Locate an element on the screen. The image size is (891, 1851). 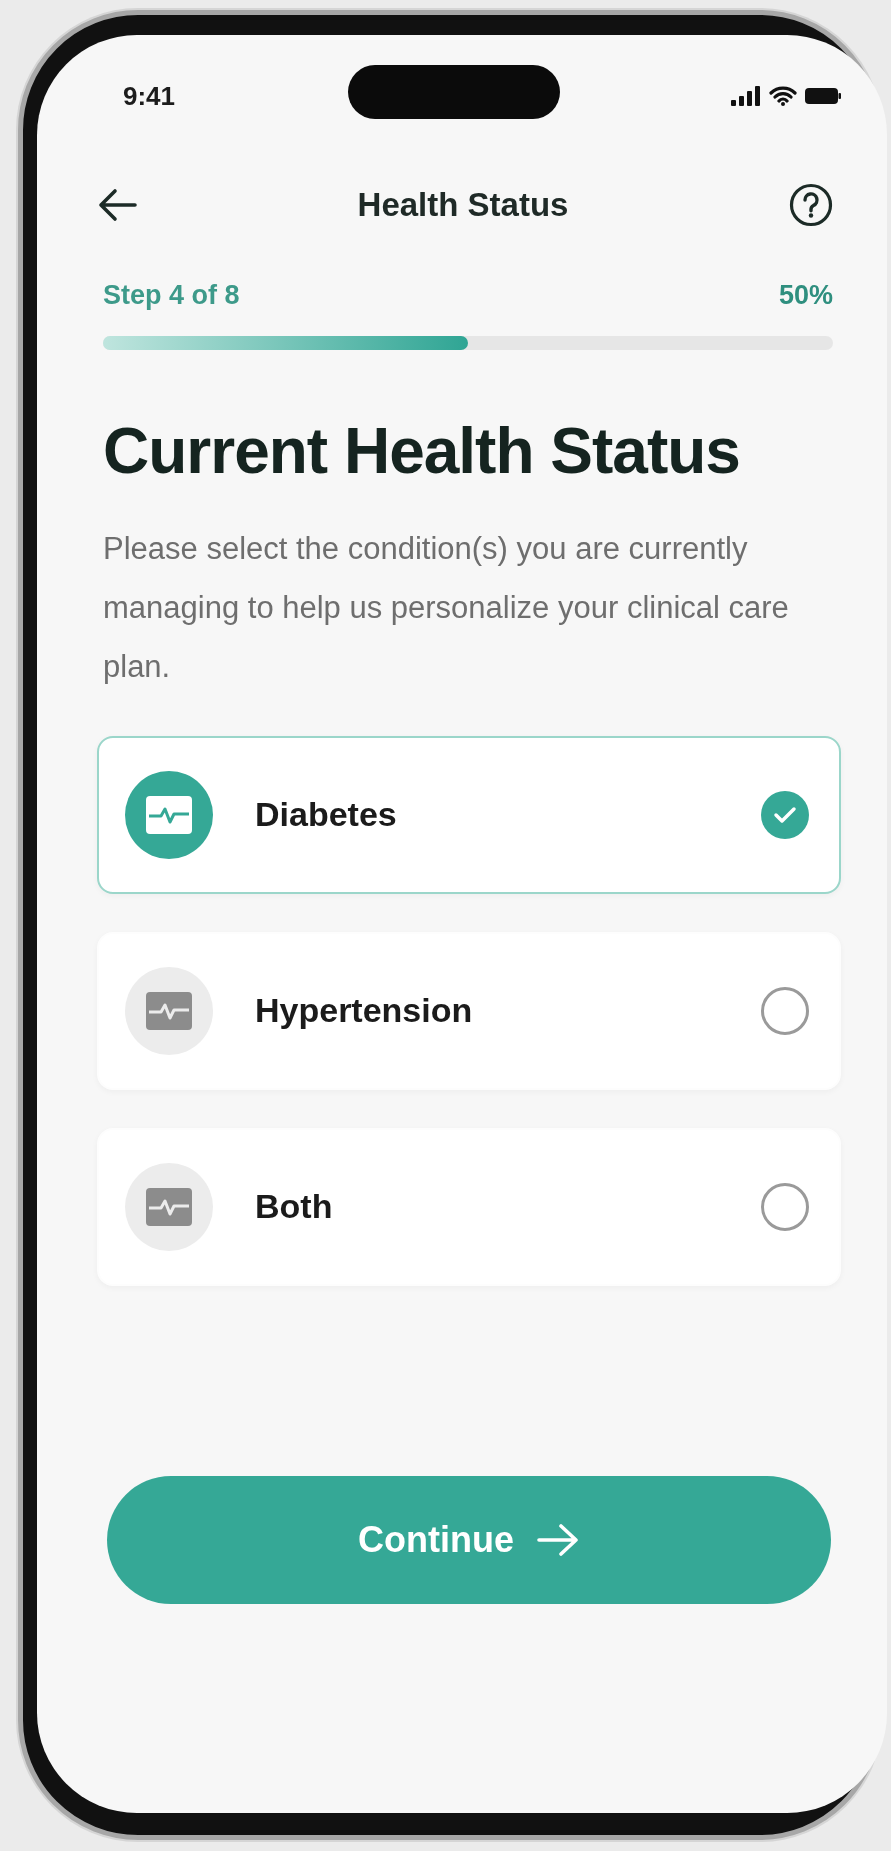
condition-option: Diabetes is located at coordinates (469, 814).